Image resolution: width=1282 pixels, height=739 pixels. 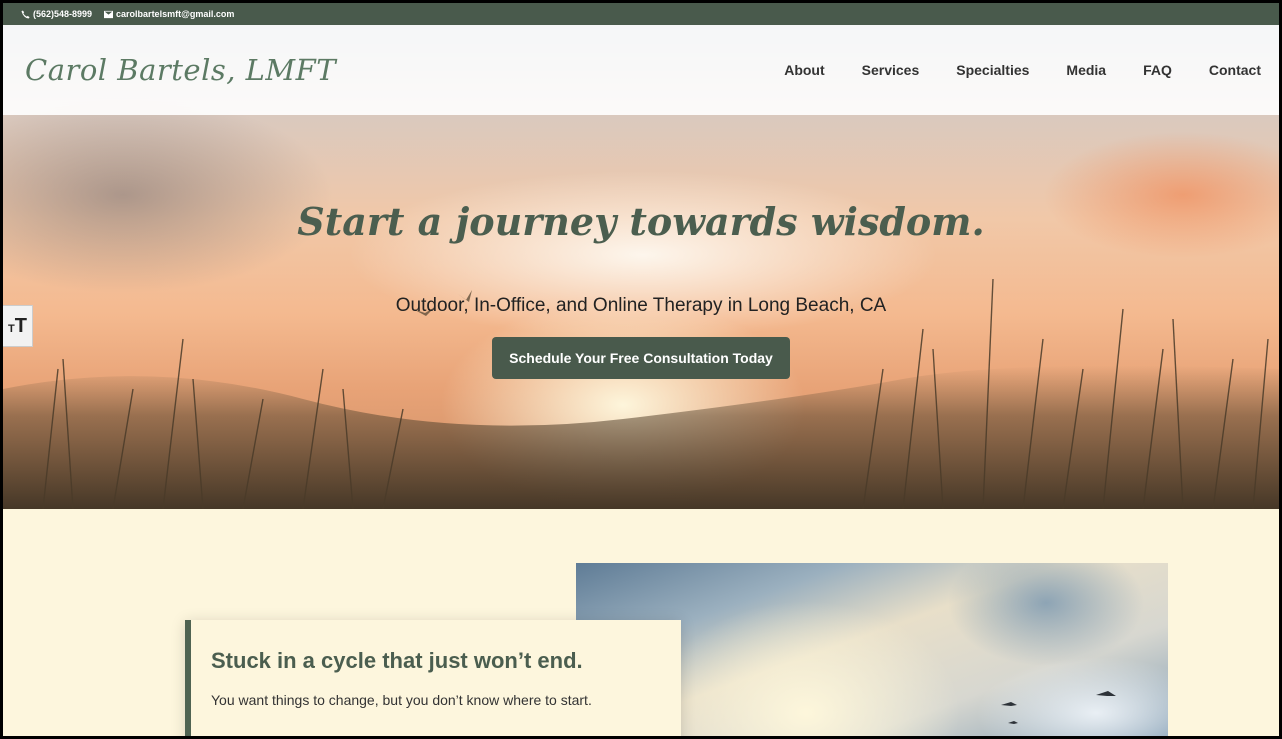 I want to click on envelope-icon, so click(x=109, y=14).